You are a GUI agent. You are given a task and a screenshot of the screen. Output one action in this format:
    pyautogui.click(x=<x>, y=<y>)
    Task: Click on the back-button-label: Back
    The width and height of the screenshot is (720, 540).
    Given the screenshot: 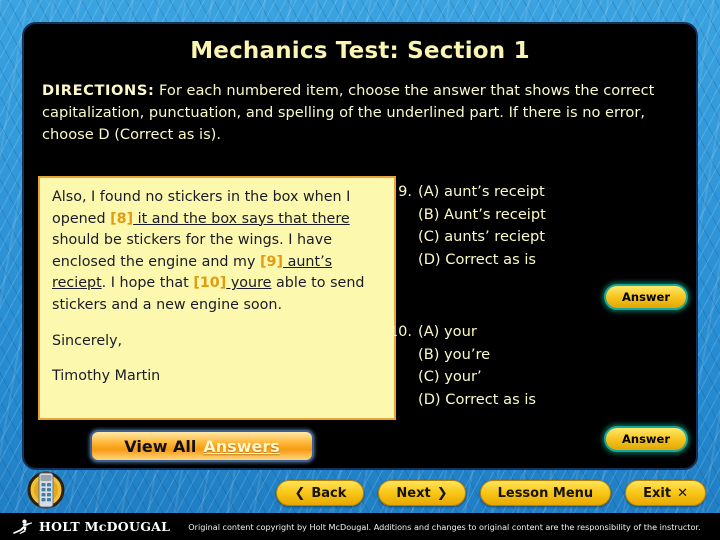 What is the action you would take?
    pyautogui.click(x=329, y=493)
    